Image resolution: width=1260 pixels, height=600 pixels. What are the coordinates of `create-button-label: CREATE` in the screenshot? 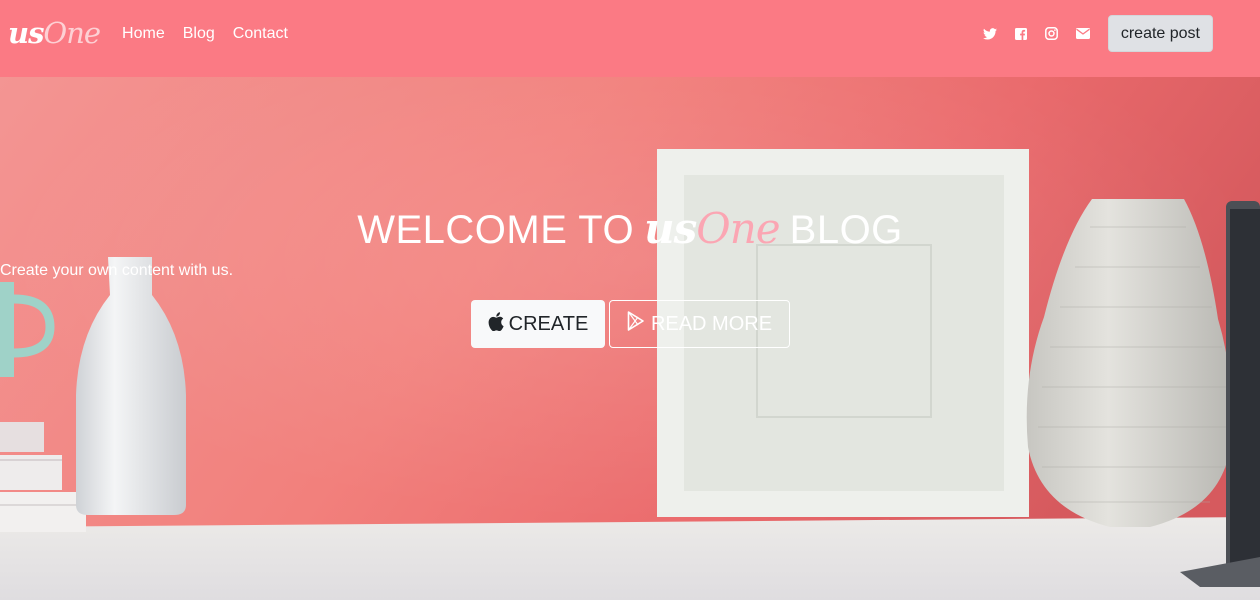 It's located at (548, 323).